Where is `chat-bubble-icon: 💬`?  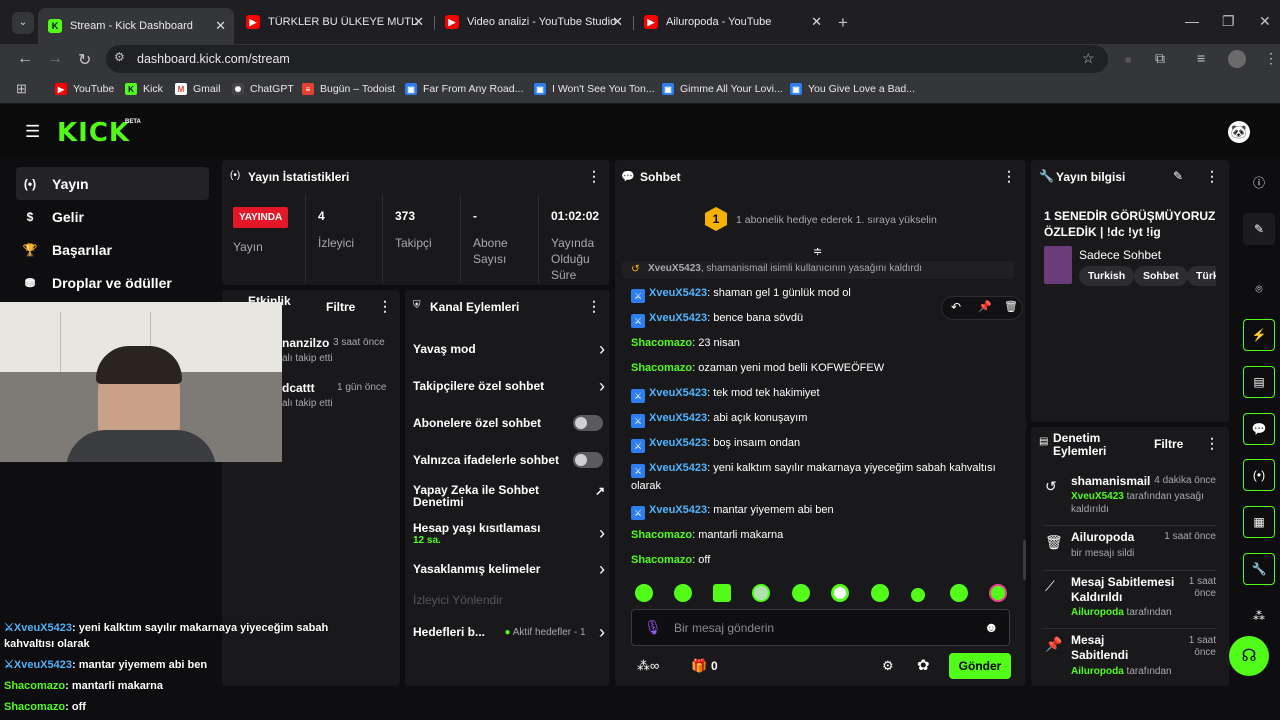 chat-bubble-icon: 💬 is located at coordinates (1259, 429).